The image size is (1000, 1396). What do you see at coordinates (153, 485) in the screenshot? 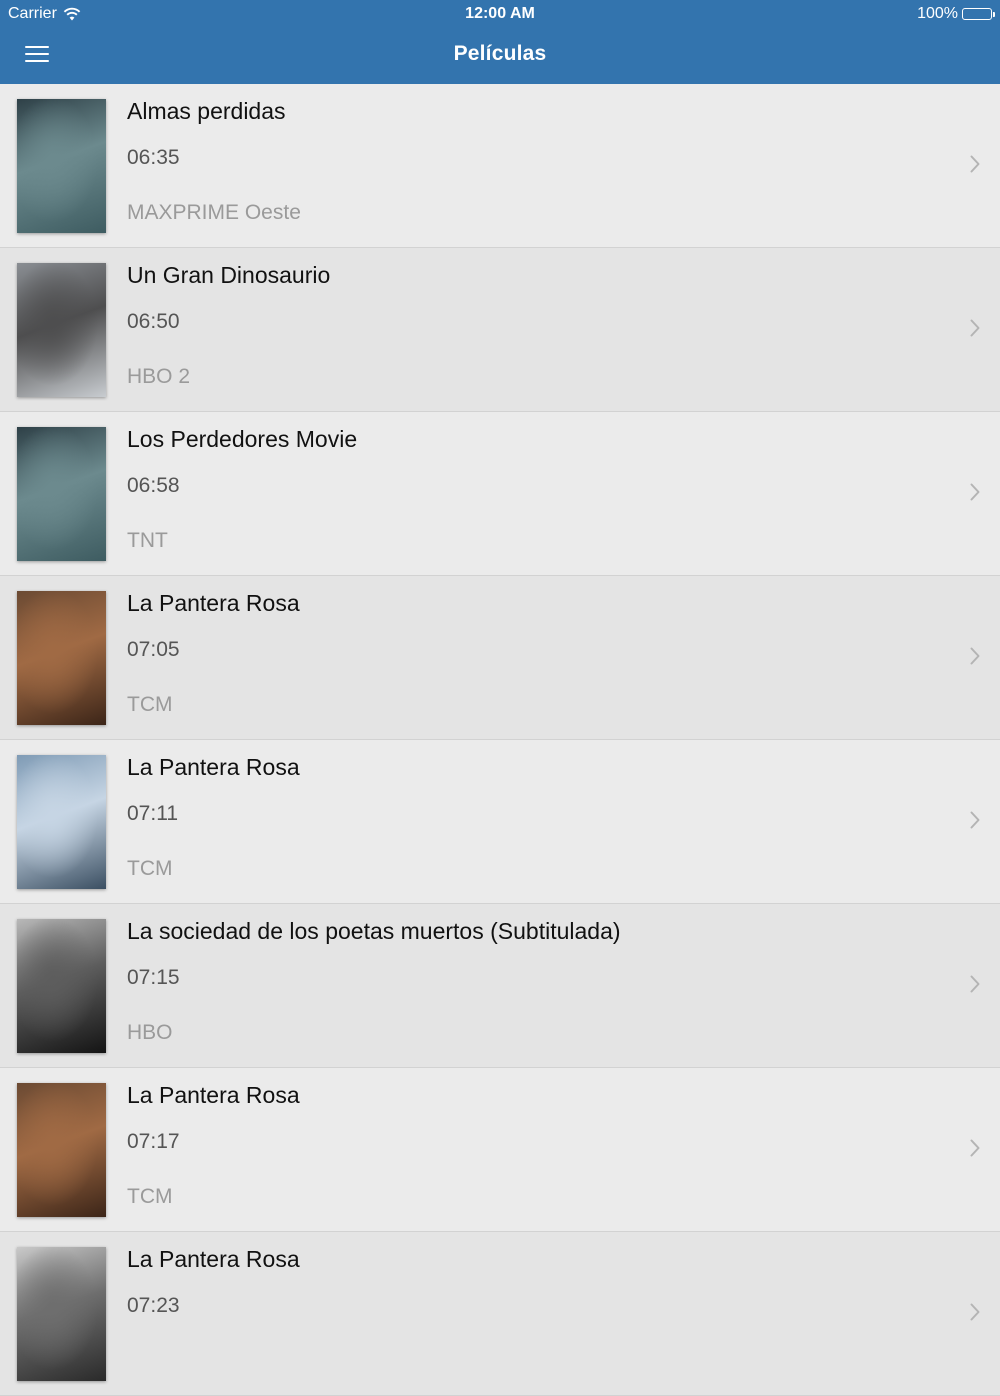
I see `movie-time: 06:58` at bounding box center [153, 485].